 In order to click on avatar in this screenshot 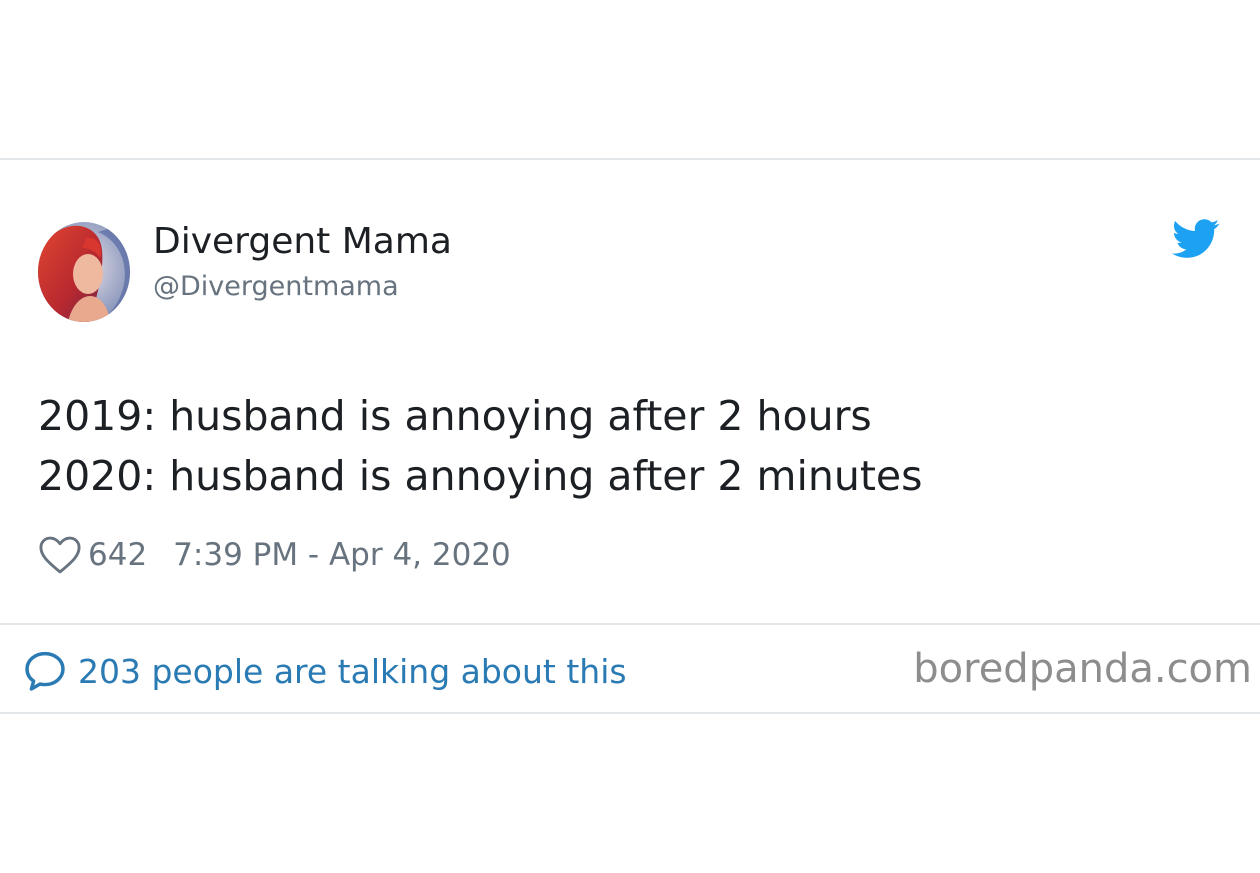, I will do `click(84, 272)`.